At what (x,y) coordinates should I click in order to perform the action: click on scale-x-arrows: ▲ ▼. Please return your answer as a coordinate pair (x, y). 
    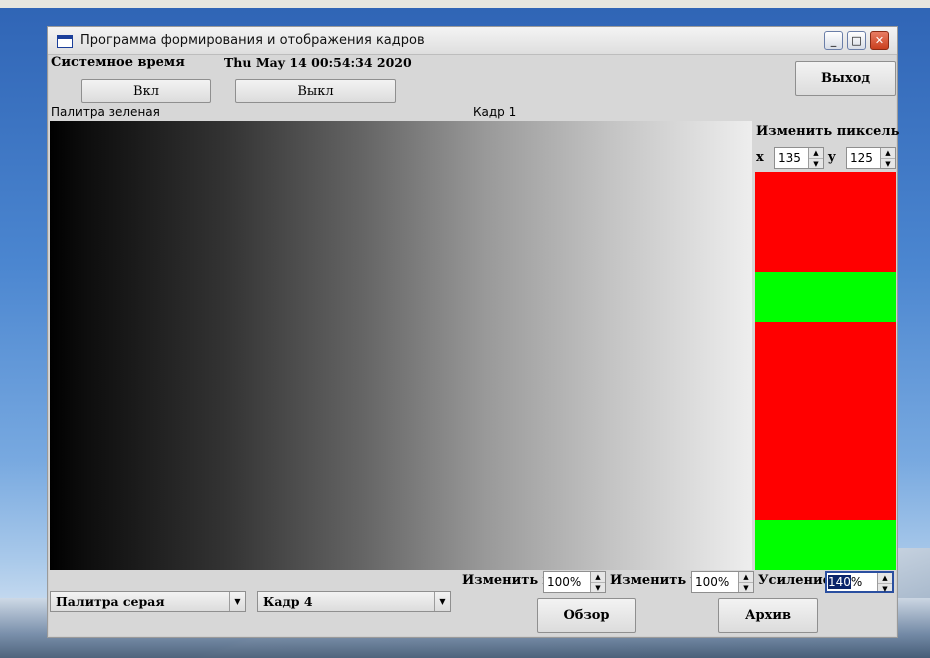
    Looking at the image, I should click on (597, 582).